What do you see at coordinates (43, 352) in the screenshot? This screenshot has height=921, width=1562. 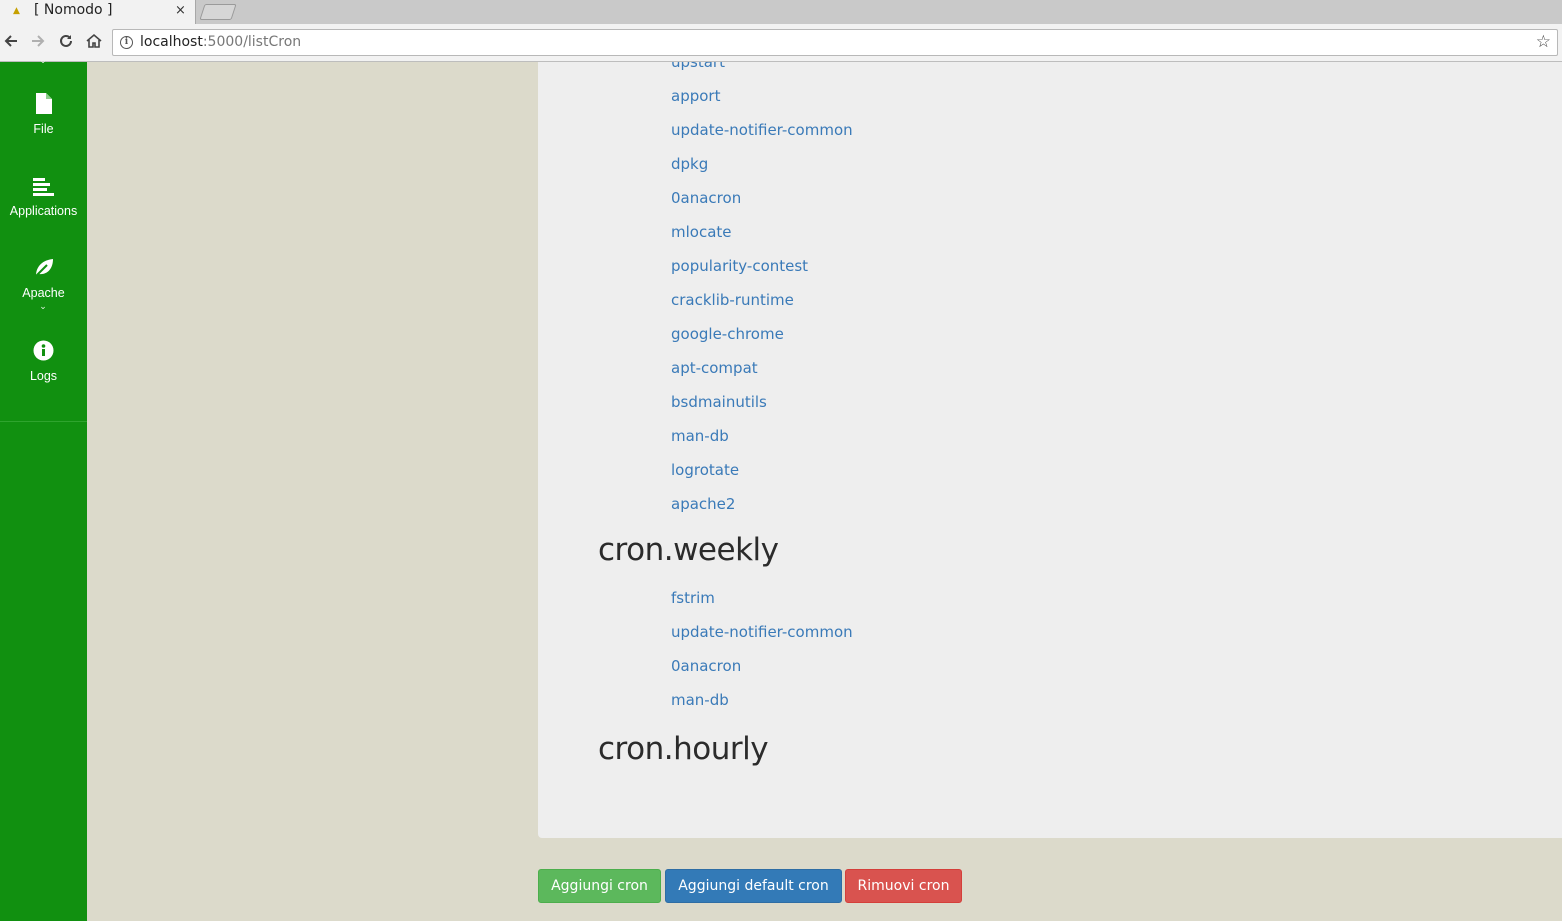 I see `info-circle-icon` at bounding box center [43, 352].